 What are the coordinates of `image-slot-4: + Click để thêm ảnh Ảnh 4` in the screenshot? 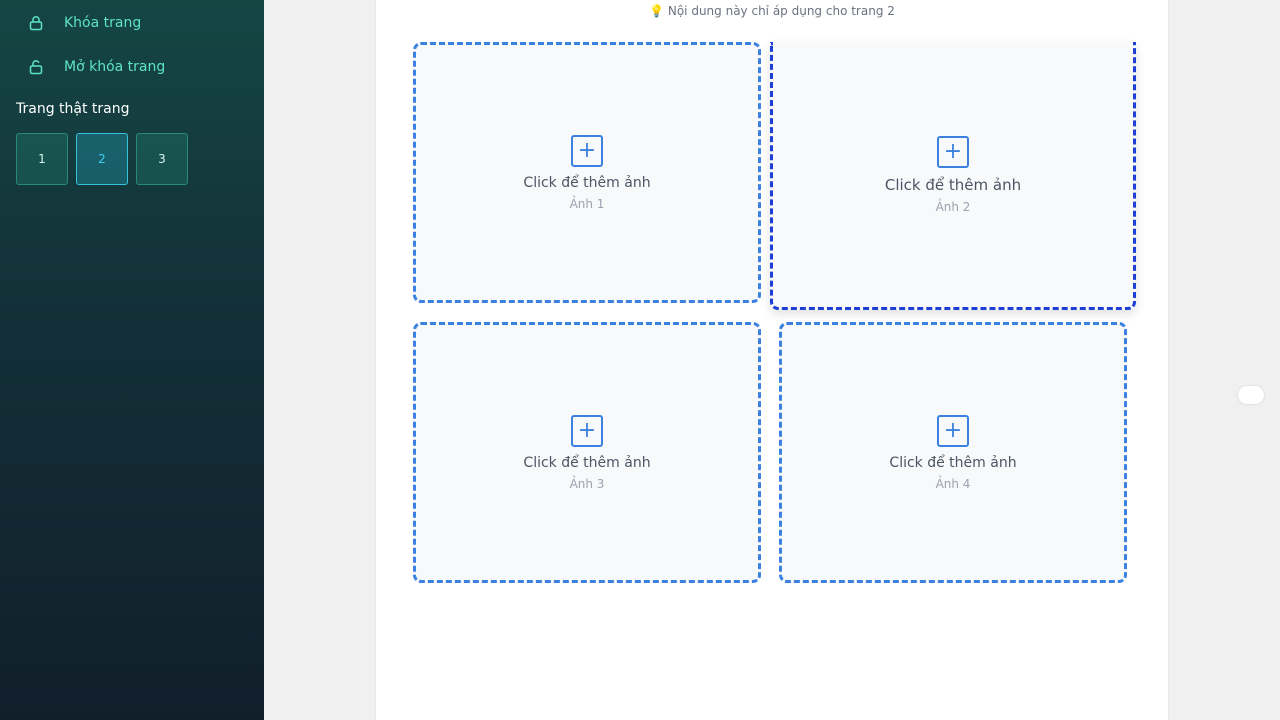 It's located at (953, 452).